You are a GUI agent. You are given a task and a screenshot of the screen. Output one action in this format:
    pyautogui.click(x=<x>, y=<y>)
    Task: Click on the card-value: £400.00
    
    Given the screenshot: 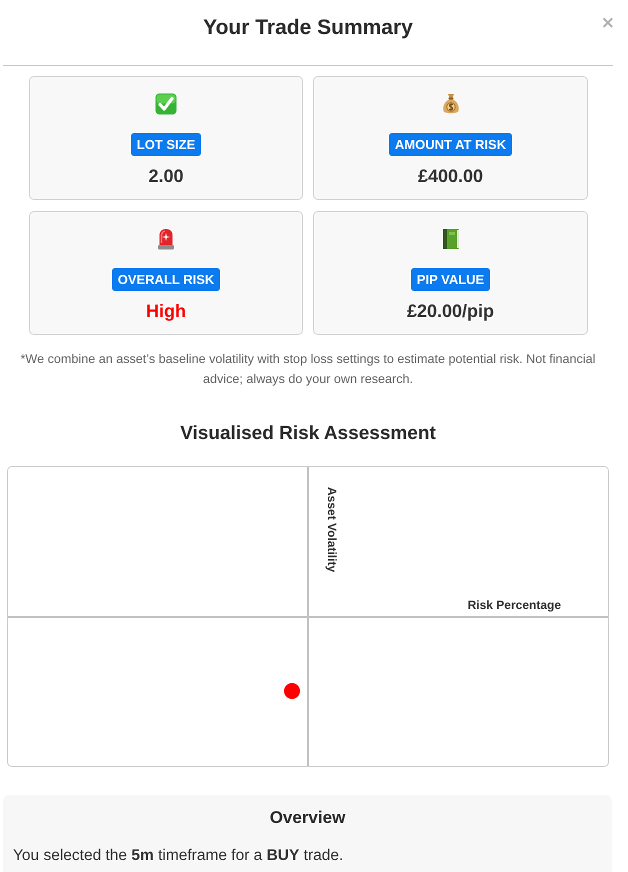 What is the action you would take?
    pyautogui.click(x=451, y=176)
    